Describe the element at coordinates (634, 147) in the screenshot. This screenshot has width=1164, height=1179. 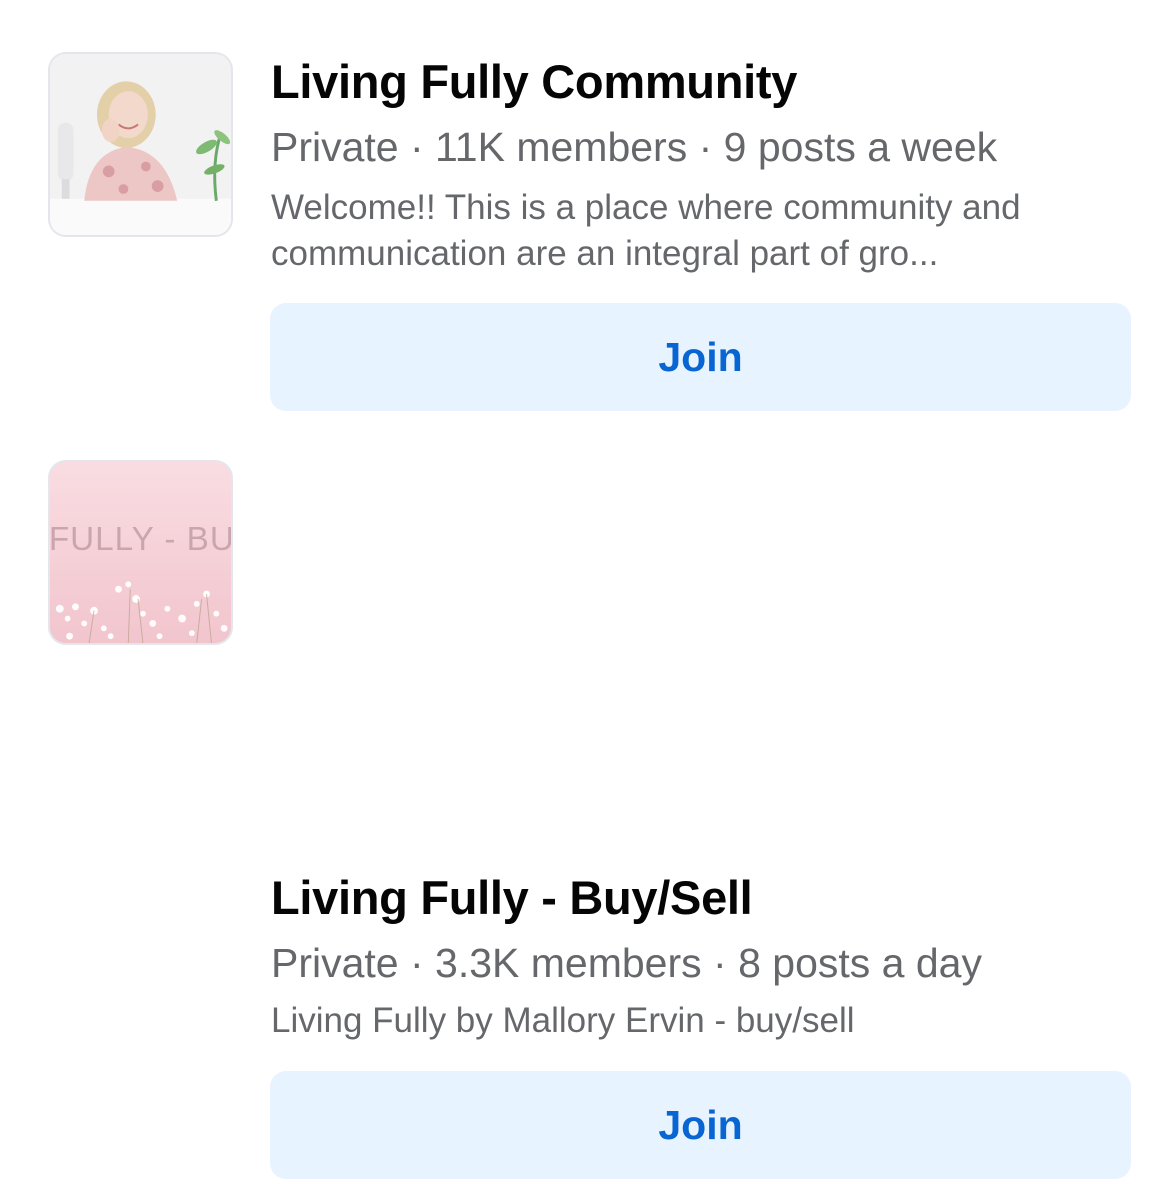
I see `group-meta: Private · 11K members · 9 posts a week` at that location.